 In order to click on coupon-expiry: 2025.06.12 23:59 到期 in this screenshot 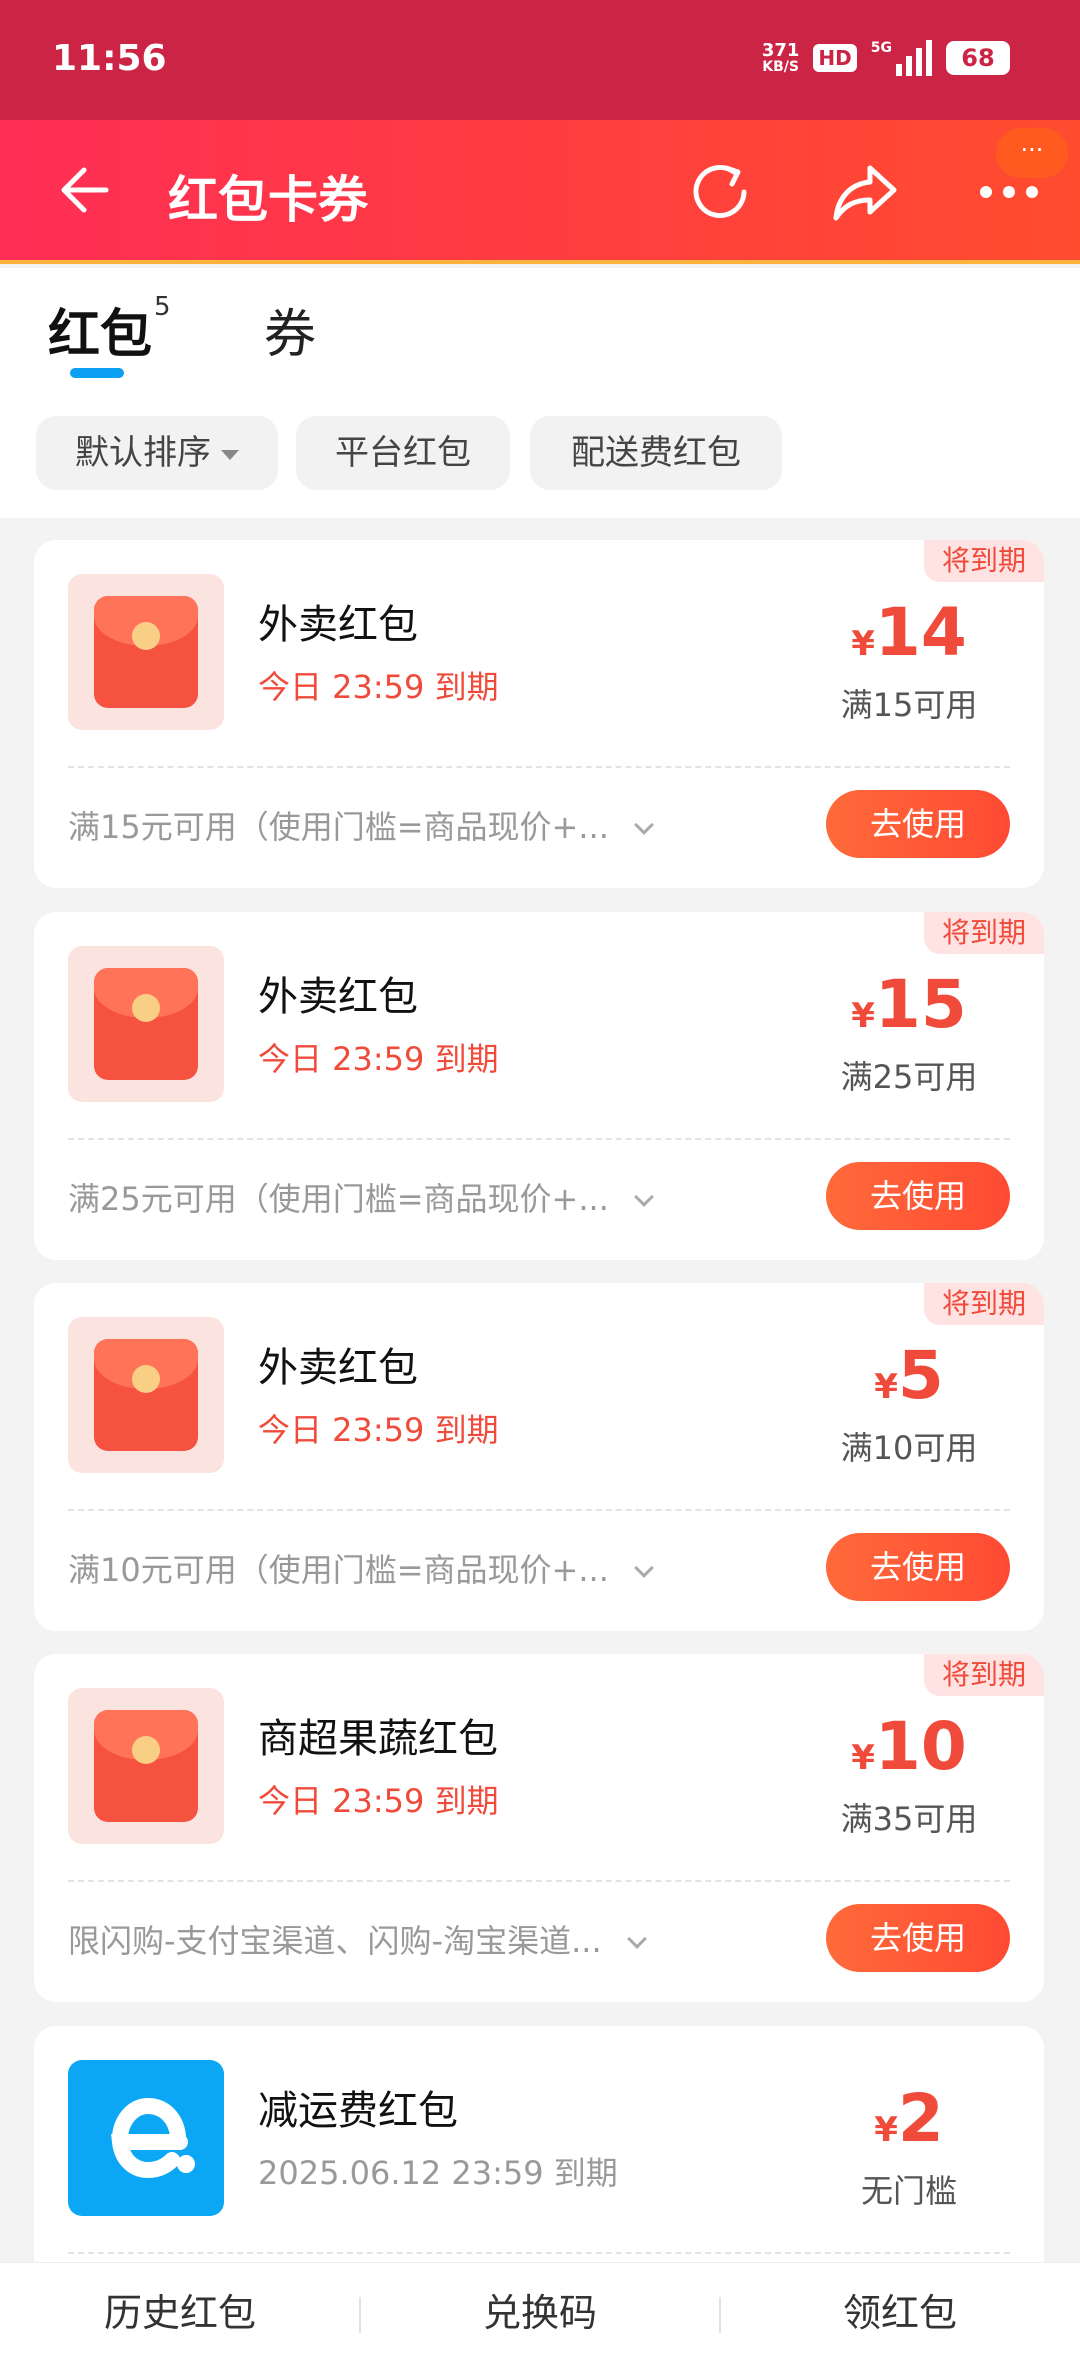, I will do `click(438, 2173)`.